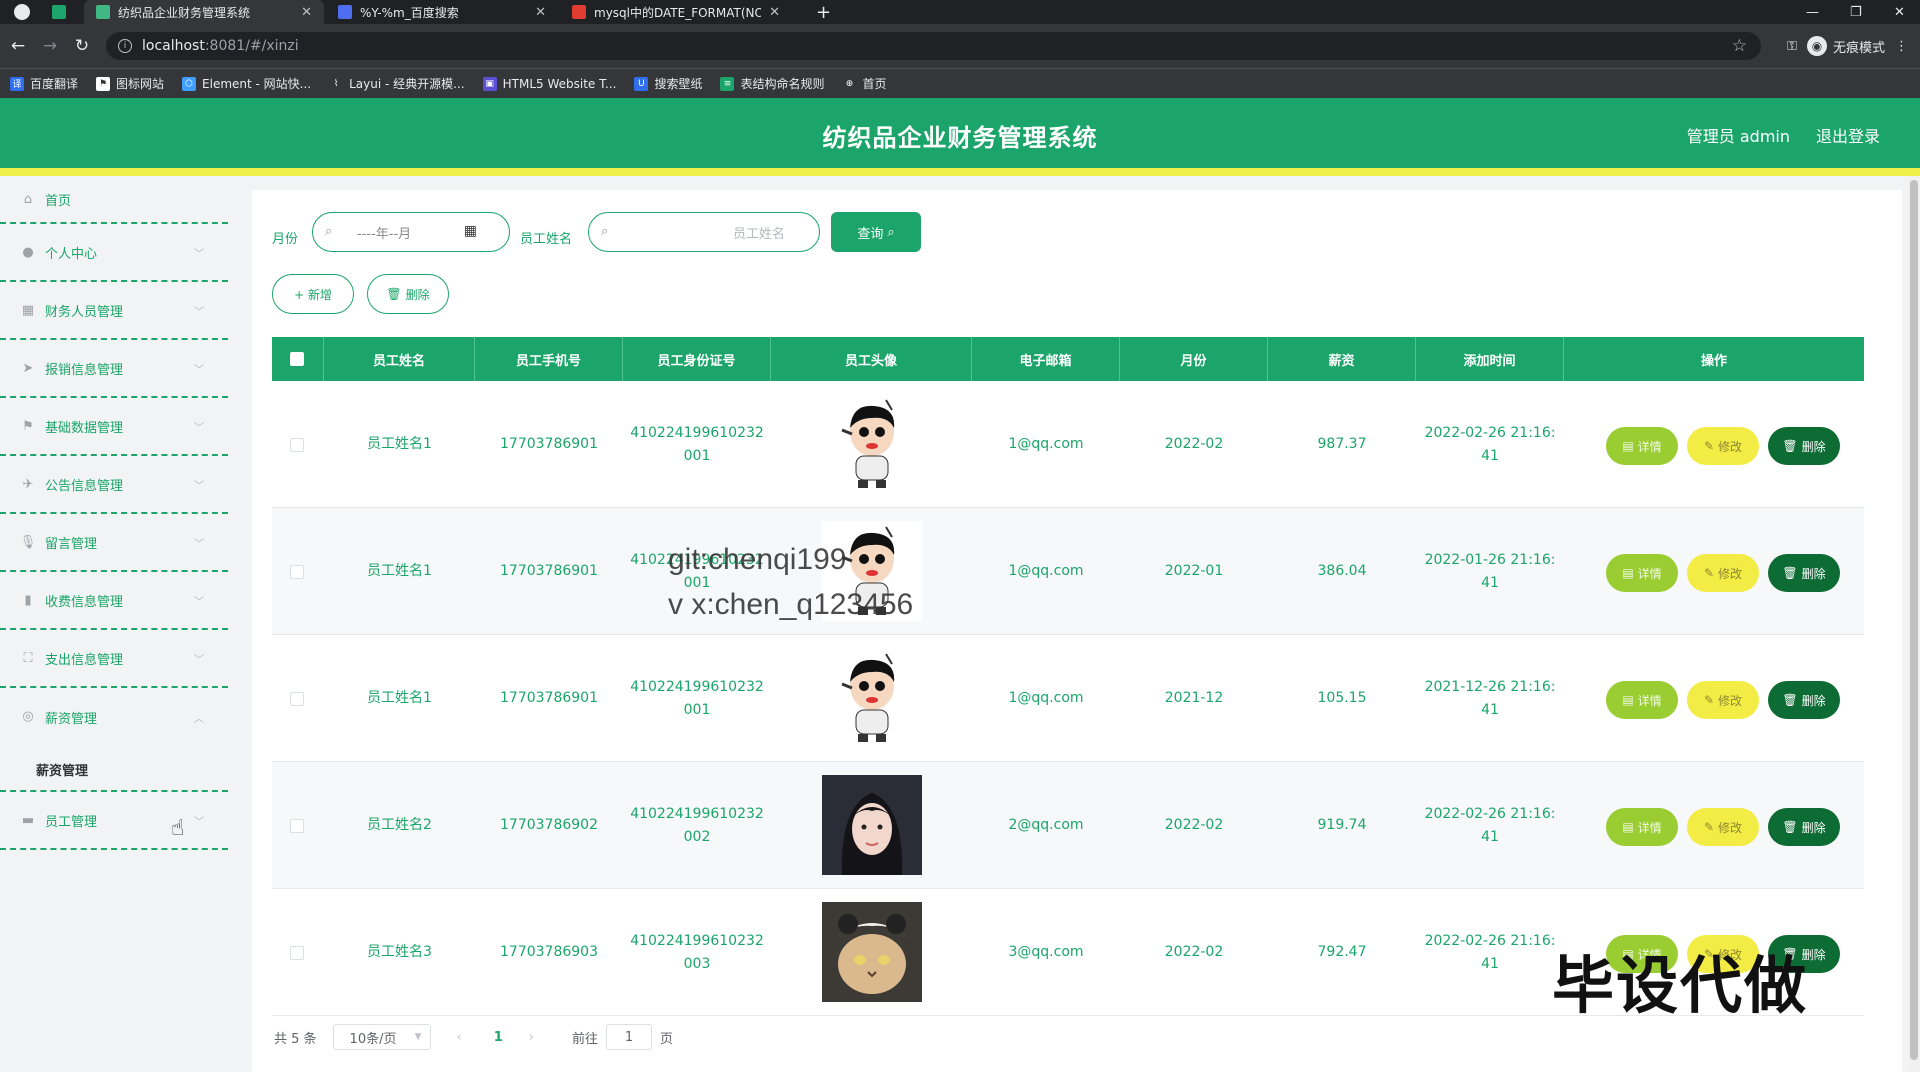 Image resolution: width=1920 pixels, height=1072 pixels. Describe the element at coordinates (297, 359) in the screenshot. I see `select-all-checkbox` at that location.